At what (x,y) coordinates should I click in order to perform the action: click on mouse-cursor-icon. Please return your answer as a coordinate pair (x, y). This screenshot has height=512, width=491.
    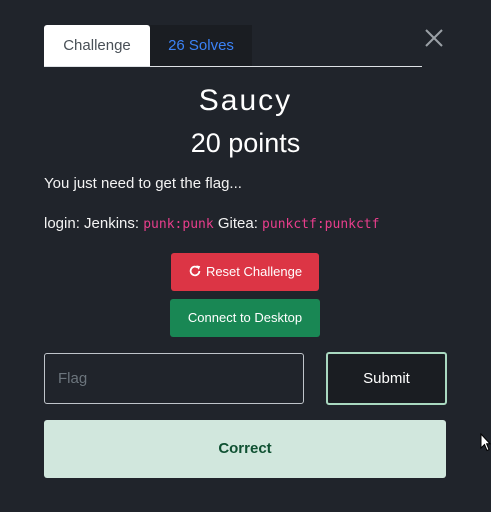
    Looking at the image, I should click on (485, 442).